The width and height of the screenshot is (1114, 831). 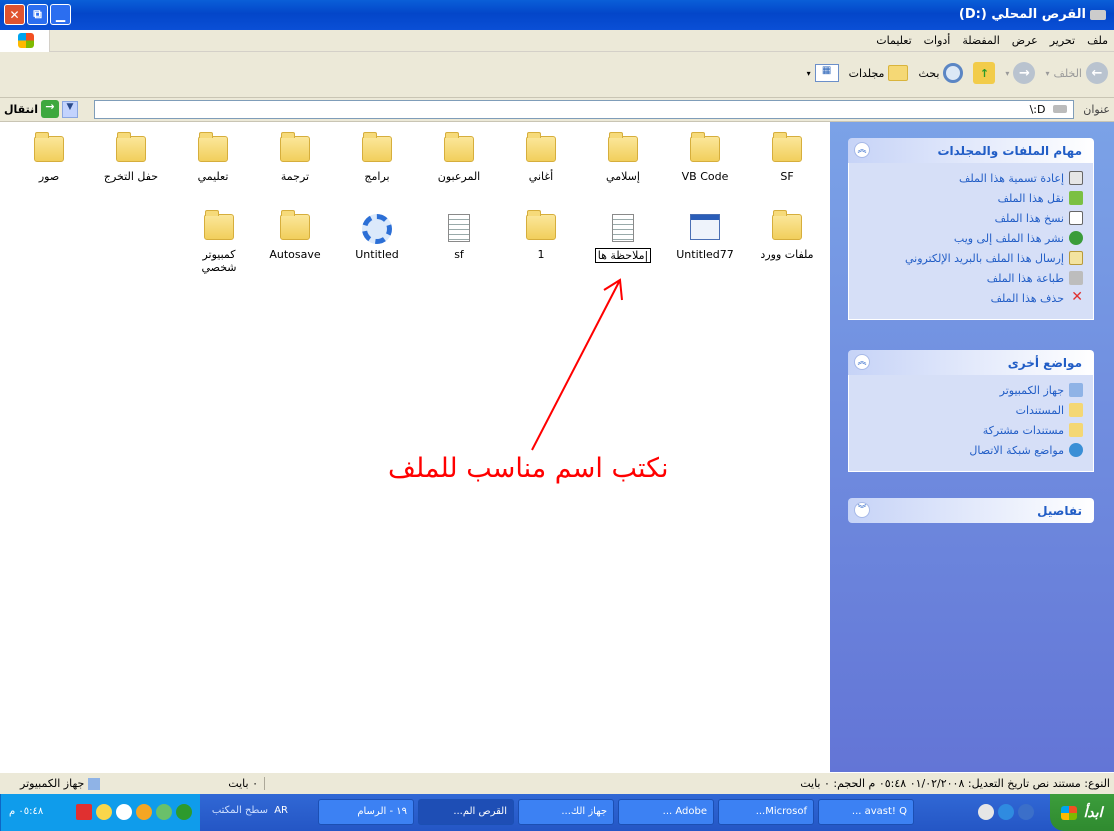 I want to click on back-button: ← الخلف ▾, so click(x=1076, y=73).